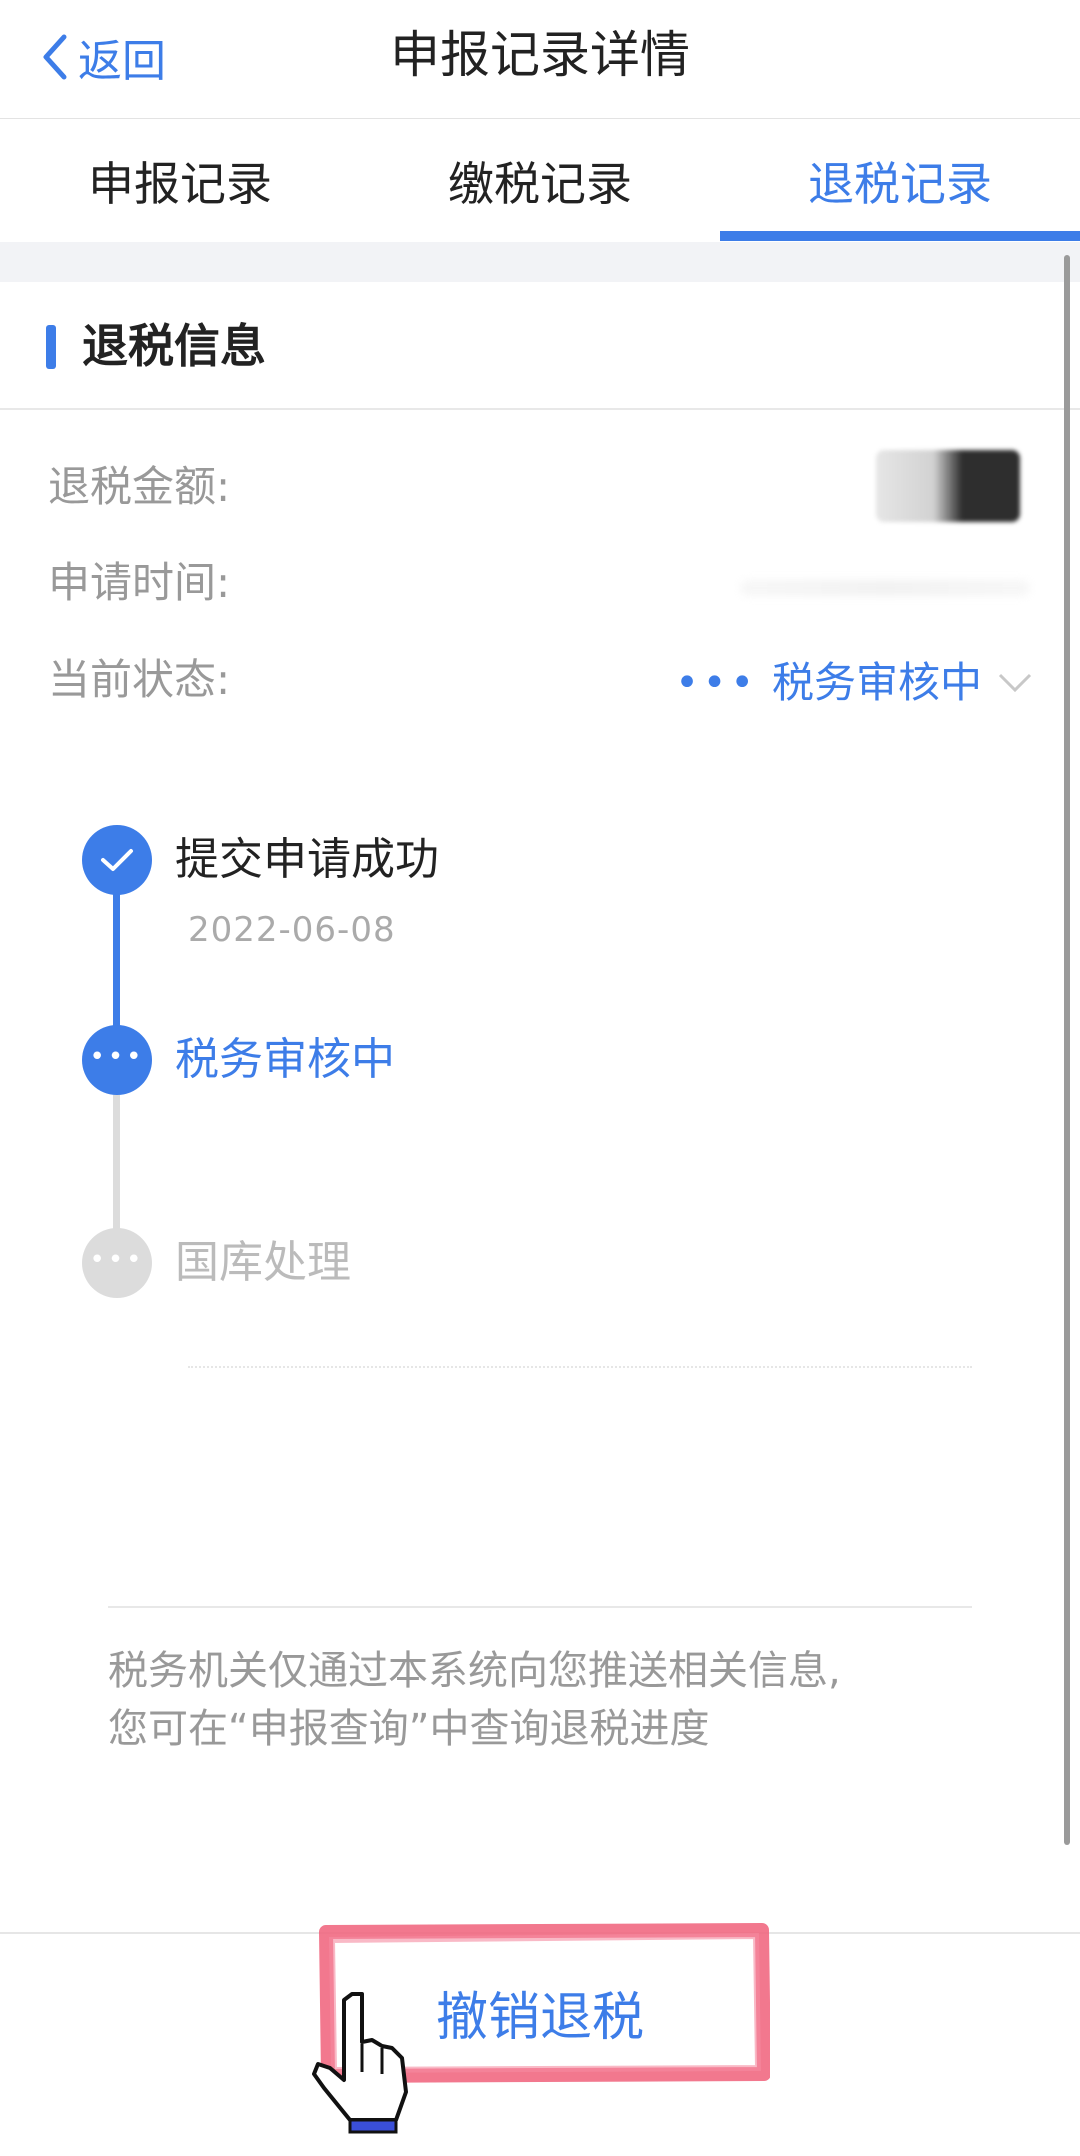 The height and width of the screenshot is (2156, 1080). I want to click on timeline-step-title: 提交申请成功, so click(307, 859).